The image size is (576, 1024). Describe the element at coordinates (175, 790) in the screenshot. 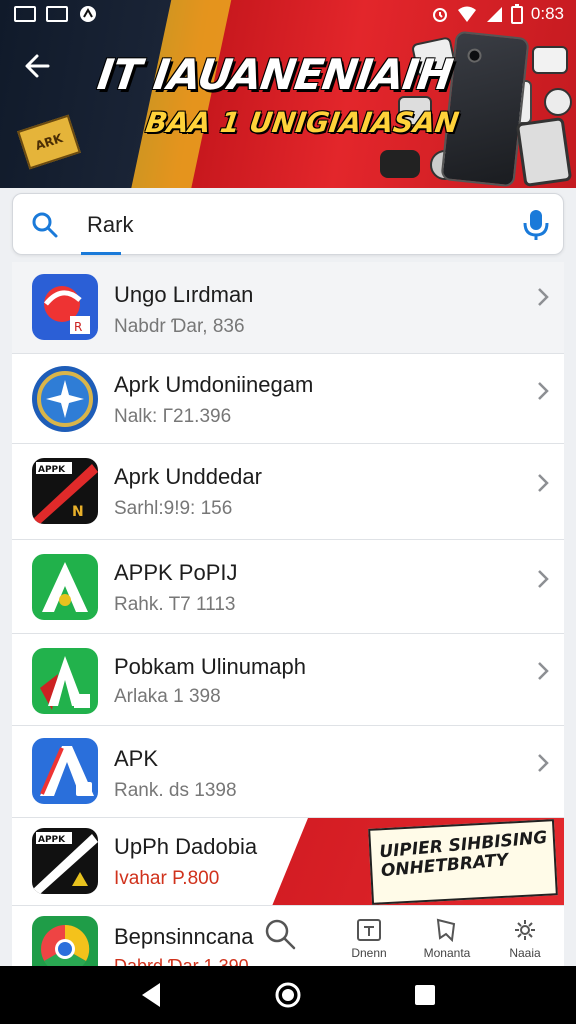

I see `app-meta: Rank. ds 1398` at that location.